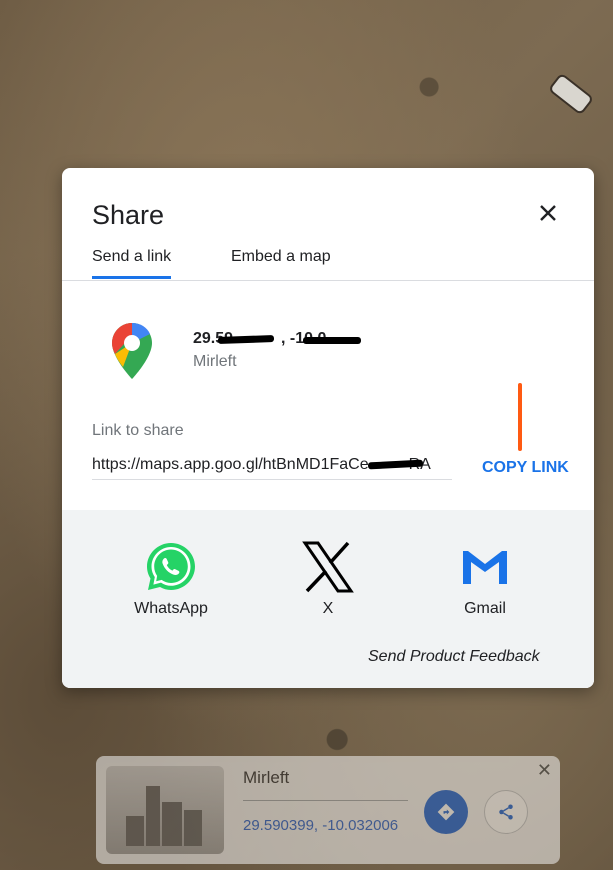 This screenshot has width=613, height=870. I want to click on share-option-label: Gmail, so click(485, 608).